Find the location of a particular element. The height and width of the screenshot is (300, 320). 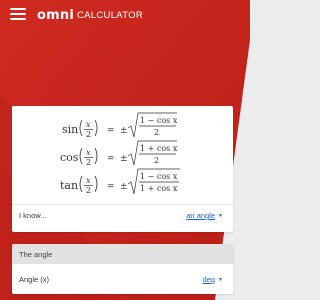

logo-product: CALCULATOR is located at coordinates (110, 15).